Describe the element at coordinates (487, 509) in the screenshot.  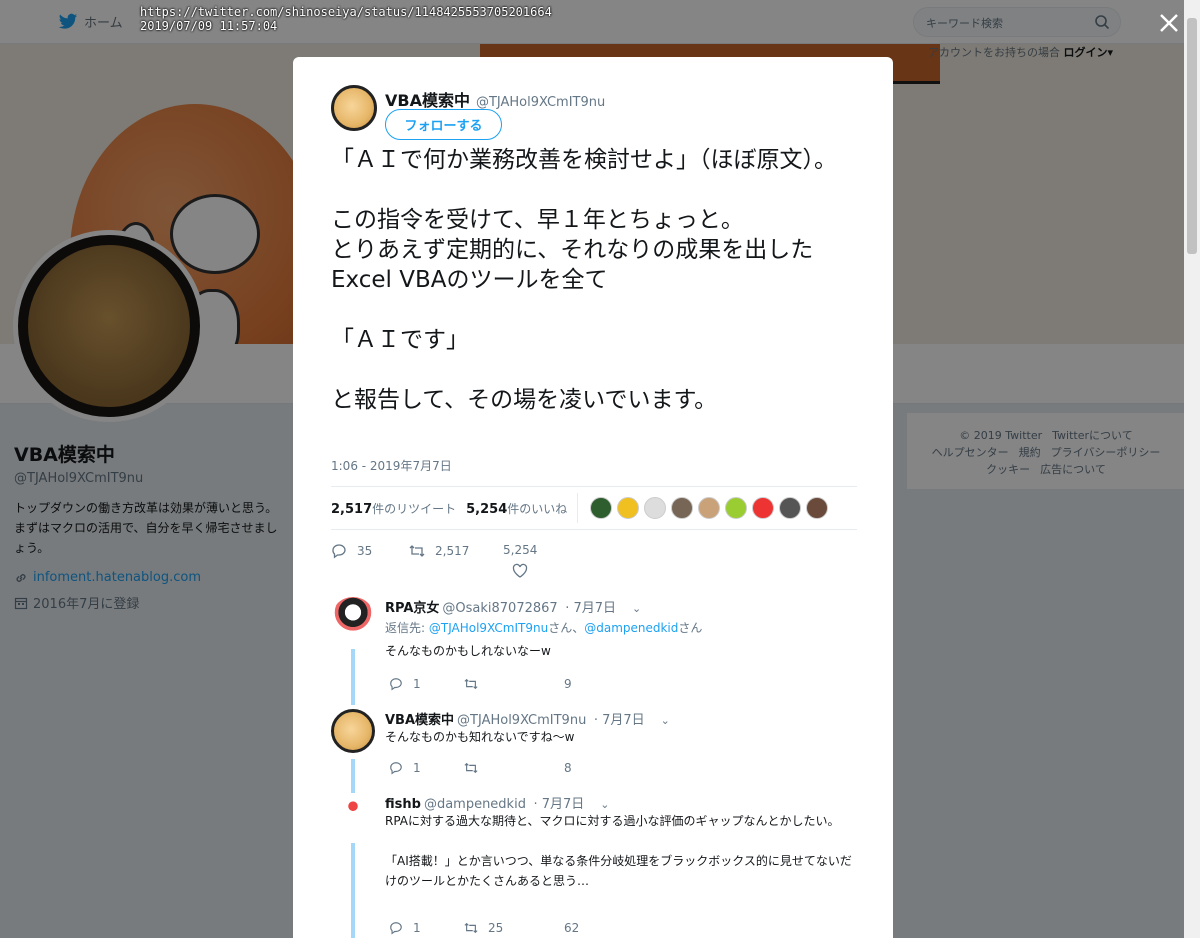
I see `likes-count: 5,254` at that location.